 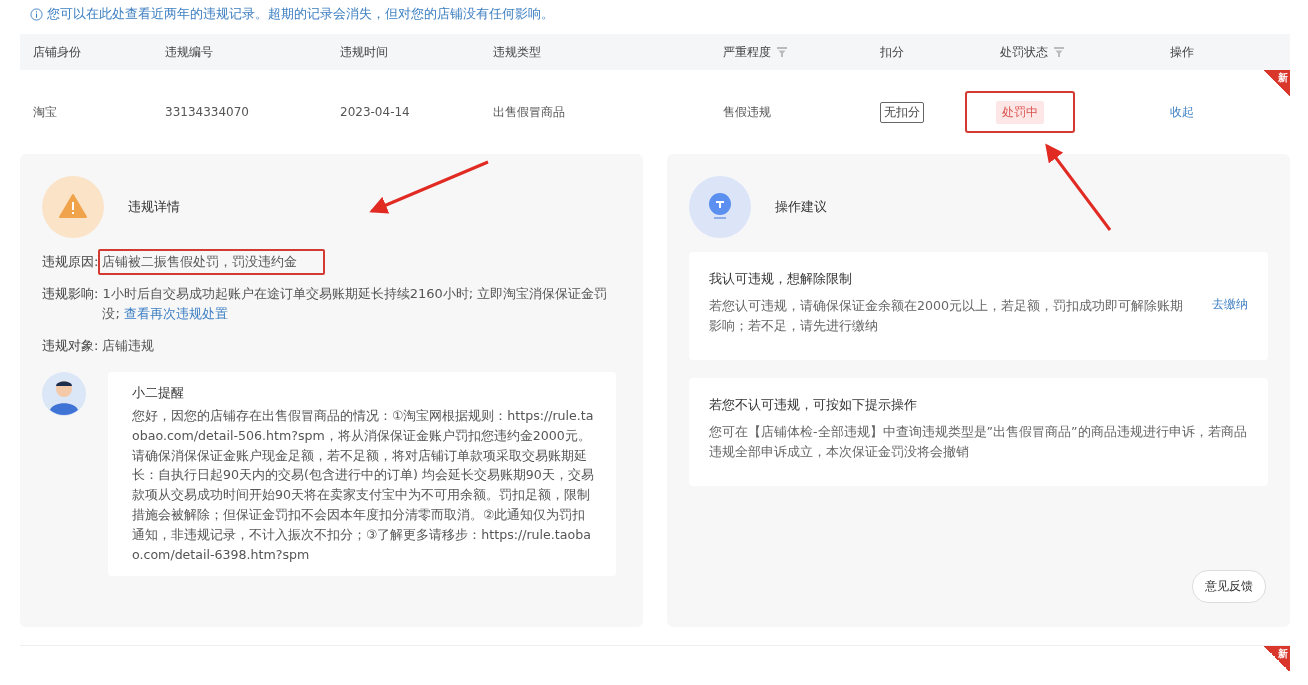 I want to click on column-header: 操作, so click(x=1182, y=52).